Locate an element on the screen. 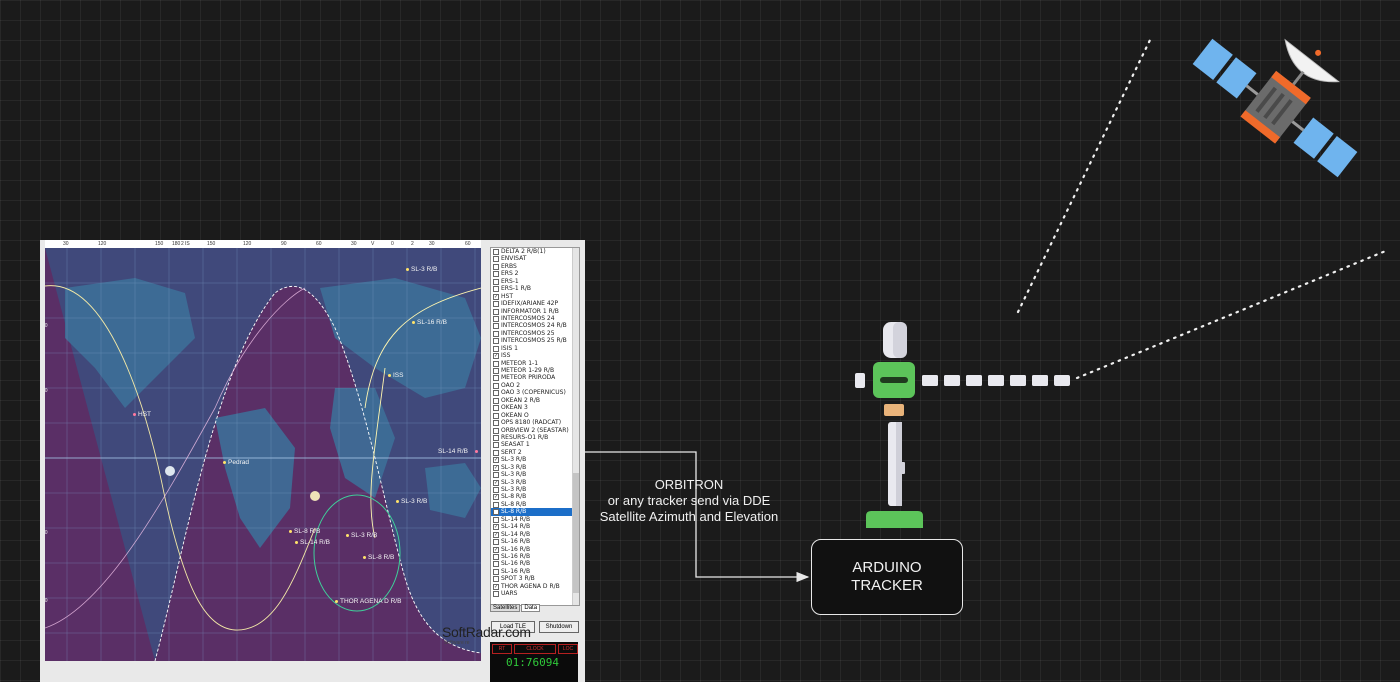 The image size is (1400, 682). satellite-list-item: ISIS 1 is located at coordinates (535, 348).